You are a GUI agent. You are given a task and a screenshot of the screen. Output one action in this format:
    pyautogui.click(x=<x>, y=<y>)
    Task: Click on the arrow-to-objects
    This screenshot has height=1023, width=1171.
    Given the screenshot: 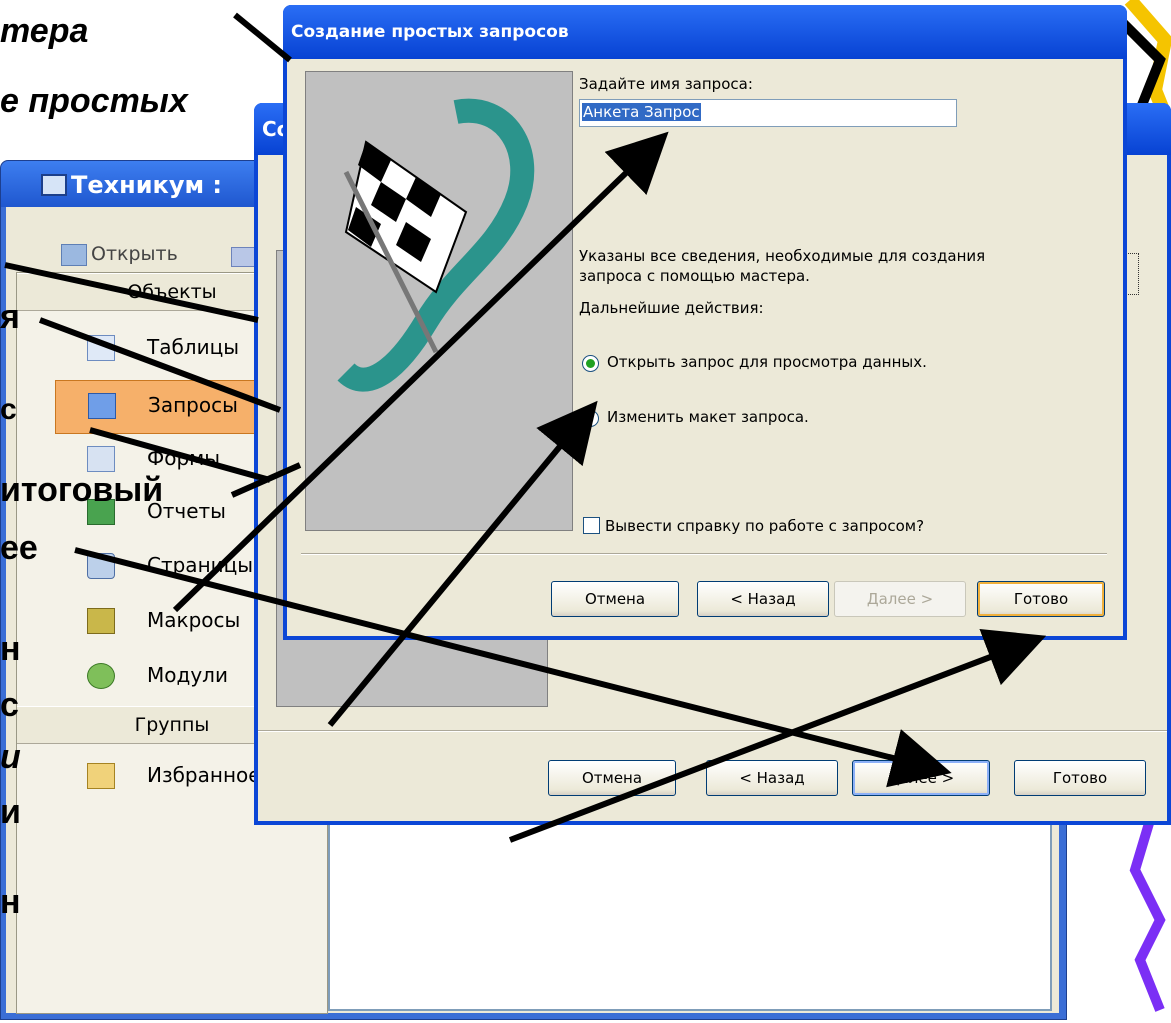 What is the action you would take?
    pyautogui.click(x=131, y=292)
    